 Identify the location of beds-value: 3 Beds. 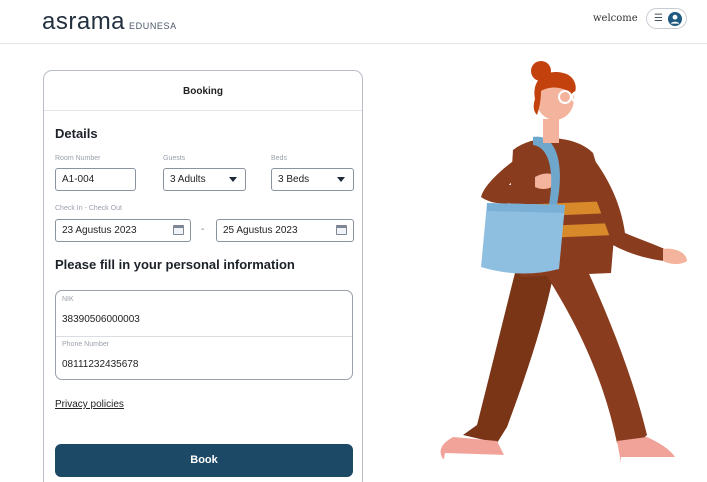
(294, 179).